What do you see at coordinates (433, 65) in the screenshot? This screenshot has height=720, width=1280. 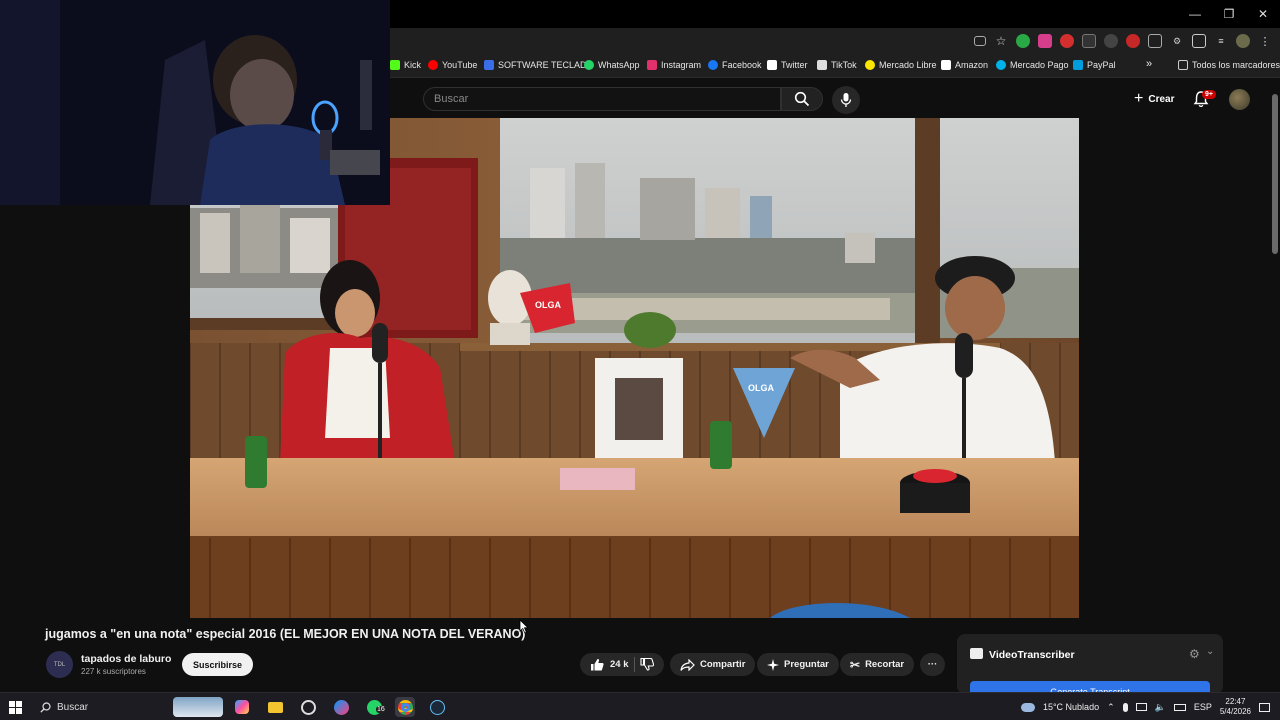 I see `youtube-icon` at bounding box center [433, 65].